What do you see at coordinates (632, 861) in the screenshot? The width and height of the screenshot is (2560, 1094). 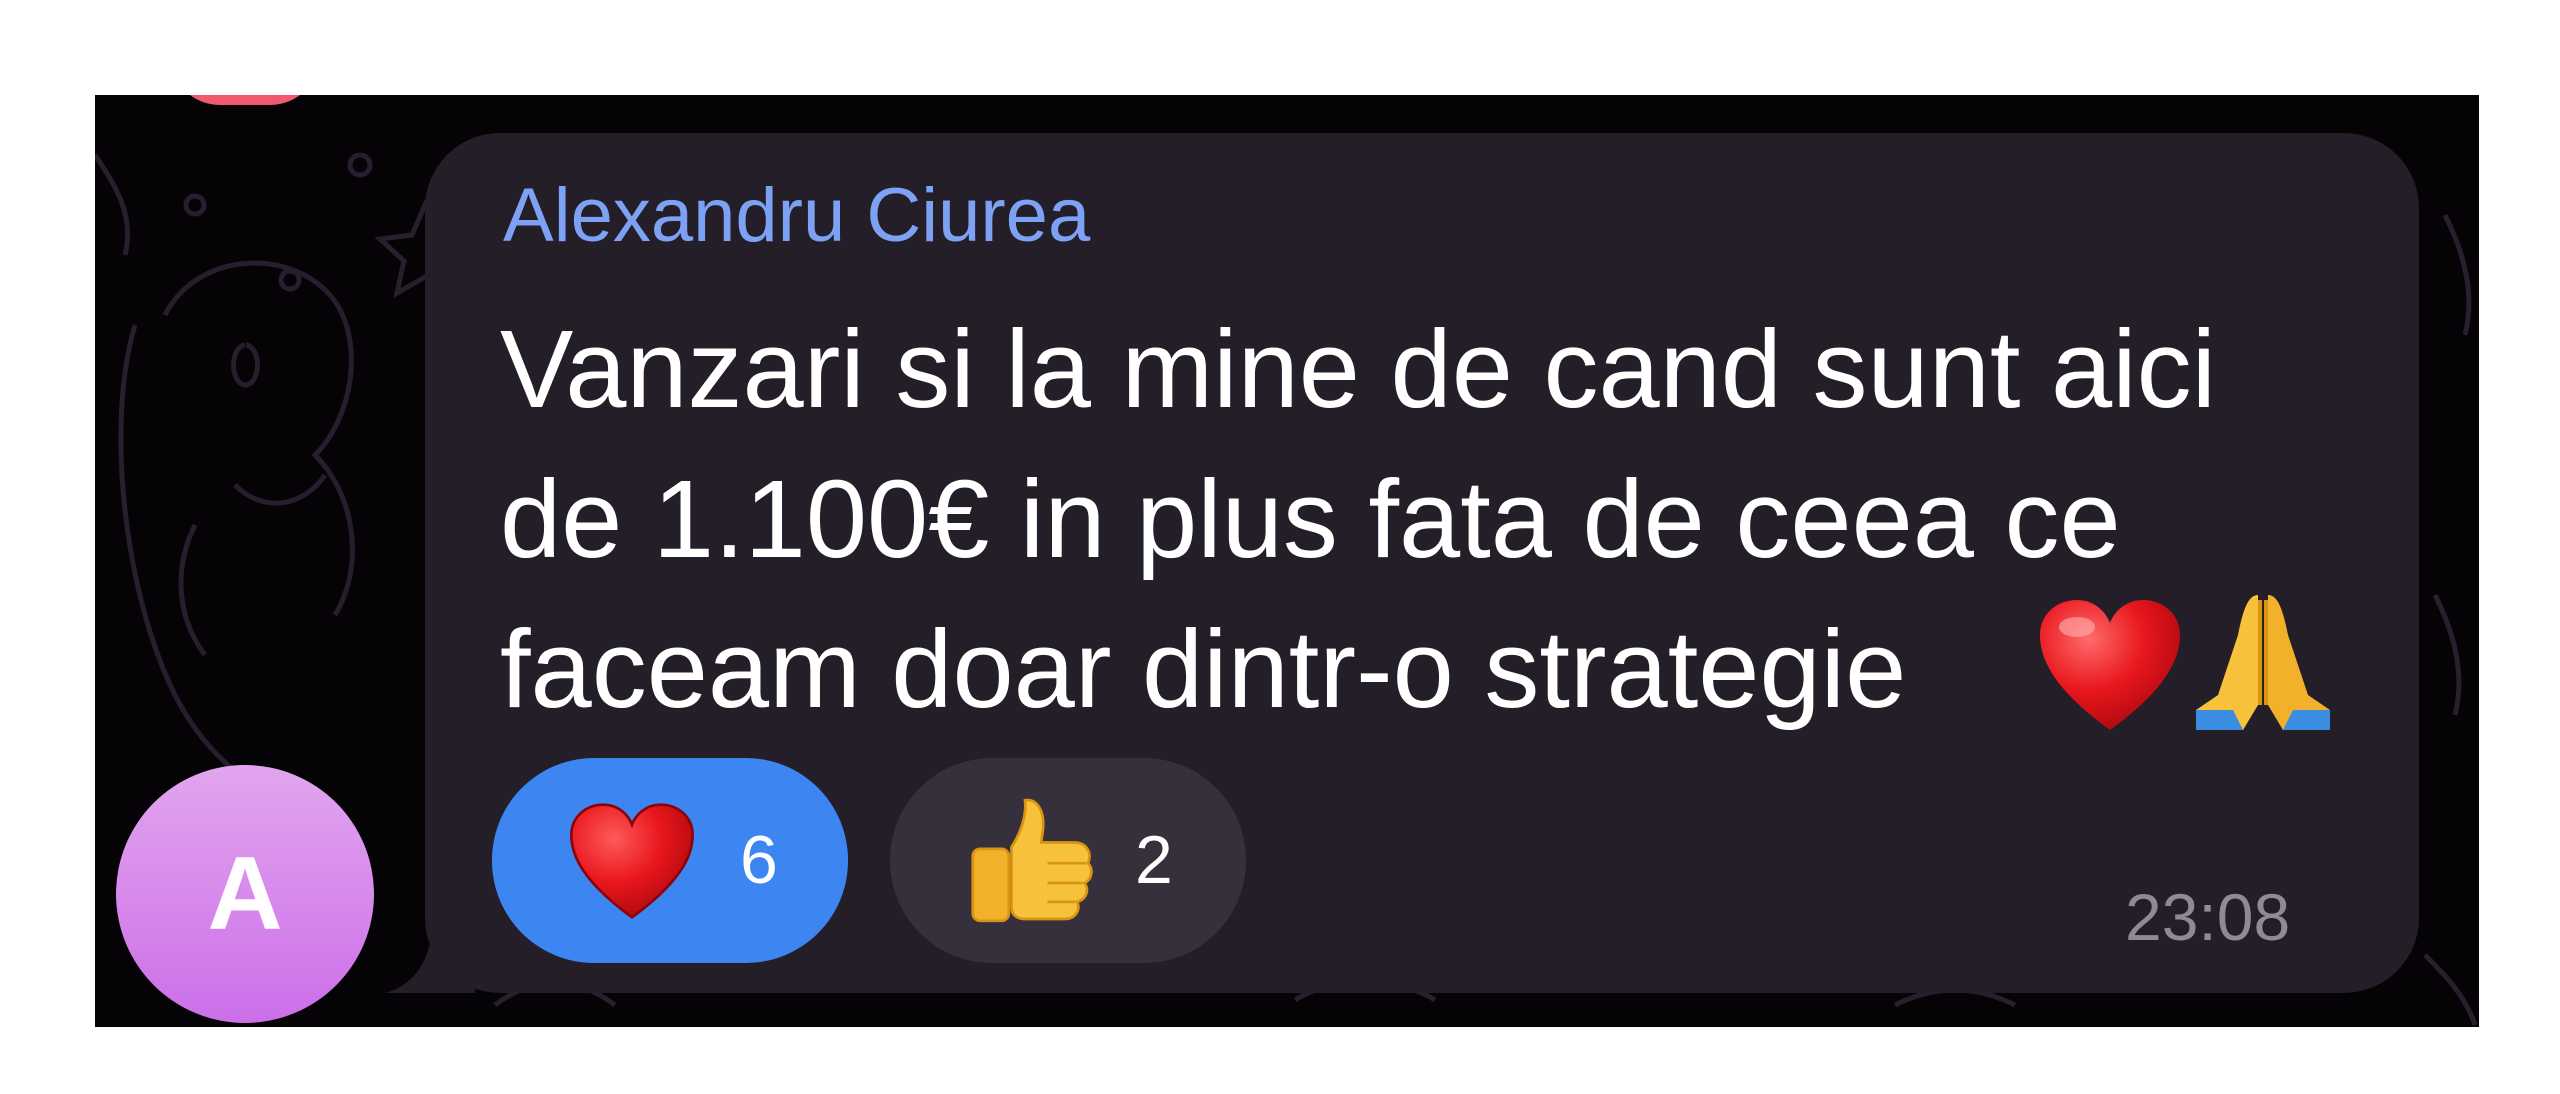 I see `heart-icon` at bounding box center [632, 861].